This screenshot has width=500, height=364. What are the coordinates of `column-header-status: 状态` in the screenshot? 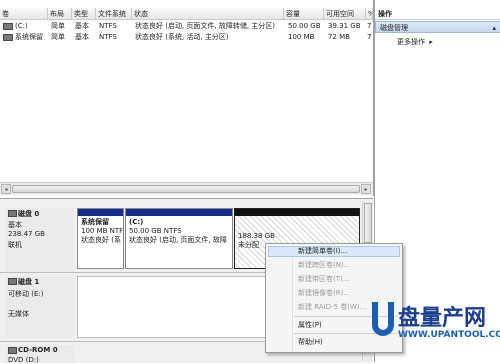 It's located at (208, 14).